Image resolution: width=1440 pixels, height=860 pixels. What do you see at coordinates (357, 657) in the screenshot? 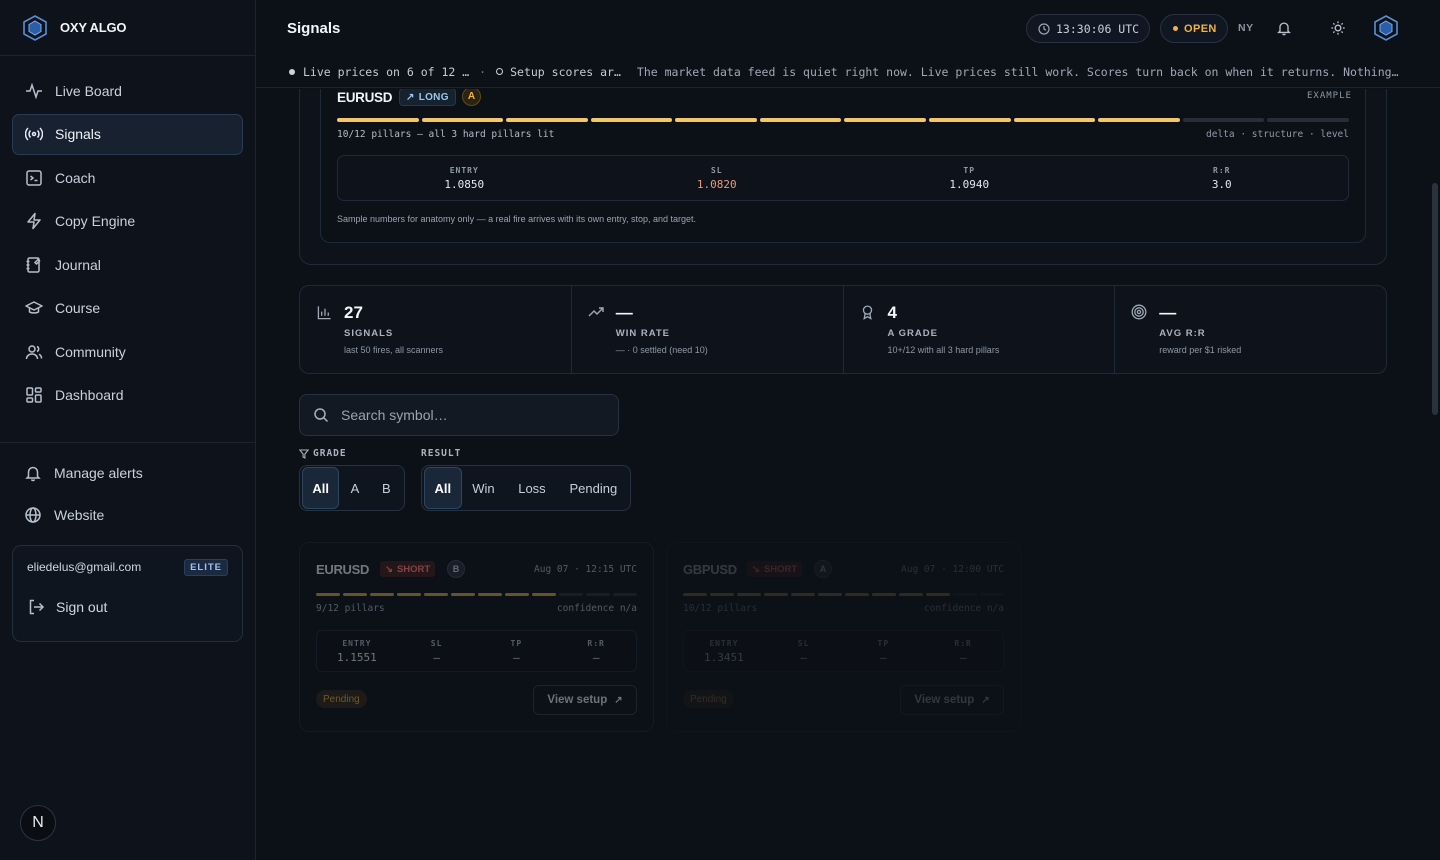
I see `entry-value: 1.1551` at bounding box center [357, 657].